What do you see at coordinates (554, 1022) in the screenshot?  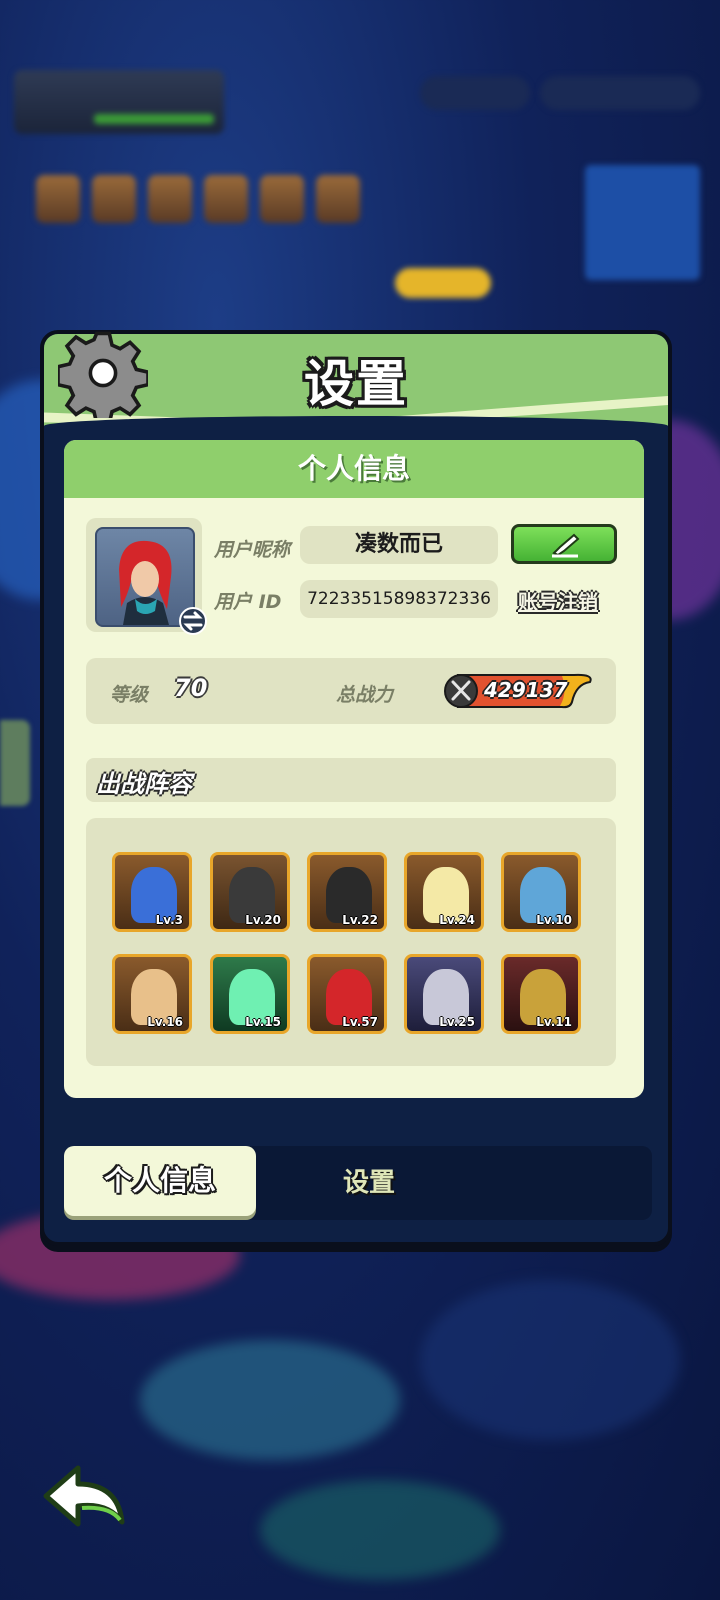 I see `hero-level: Lv.11` at bounding box center [554, 1022].